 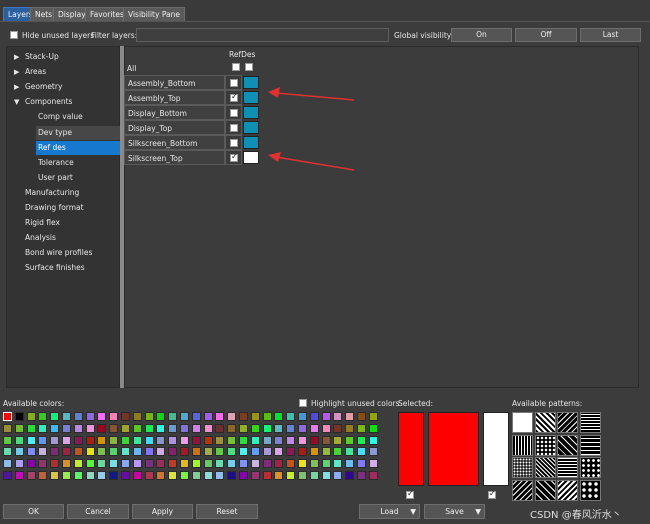 I want to click on filter-layers-input, so click(x=262, y=35).